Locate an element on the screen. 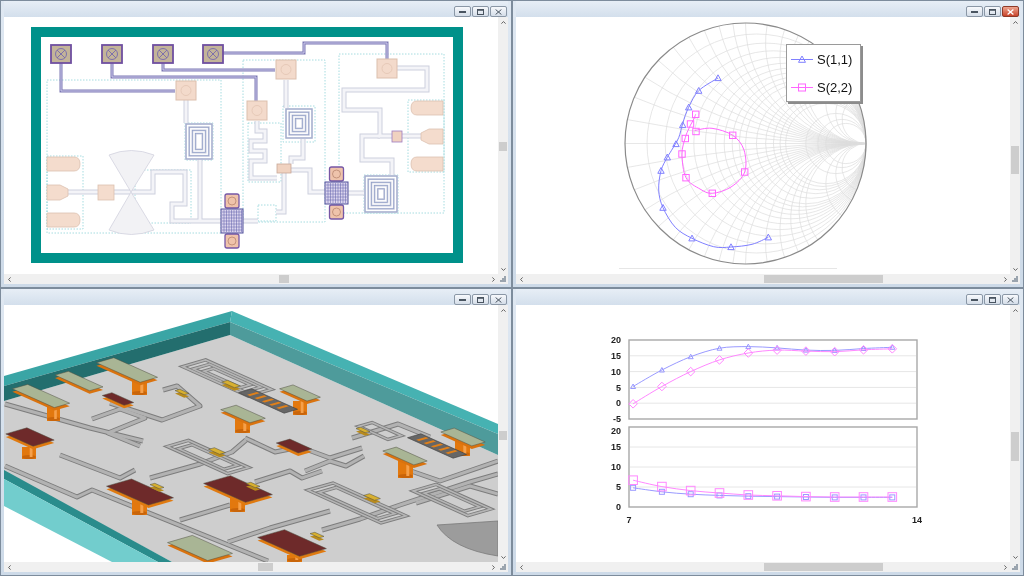  axis-tick-label: 7 is located at coordinates (629, 520).